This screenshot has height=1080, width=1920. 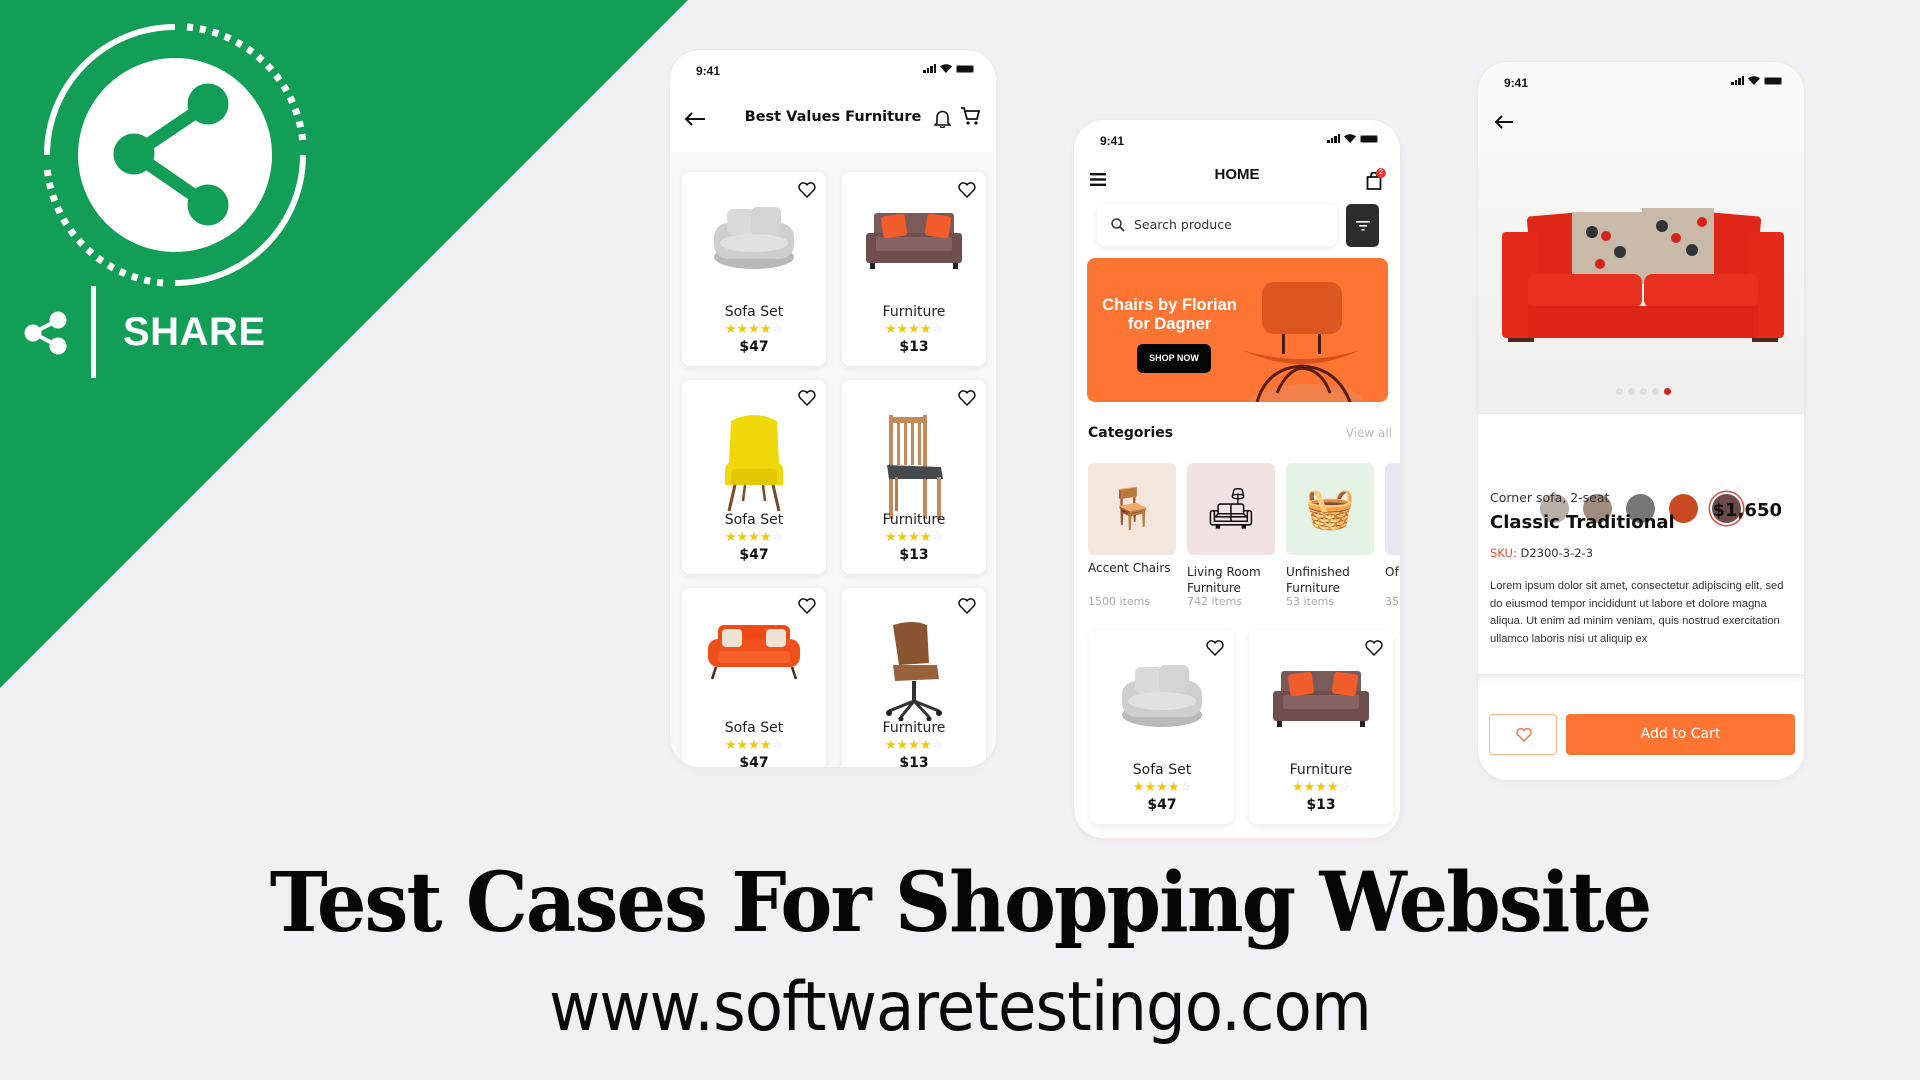 I want to click on product-title: Classic Traditional, so click(x=1582, y=522).